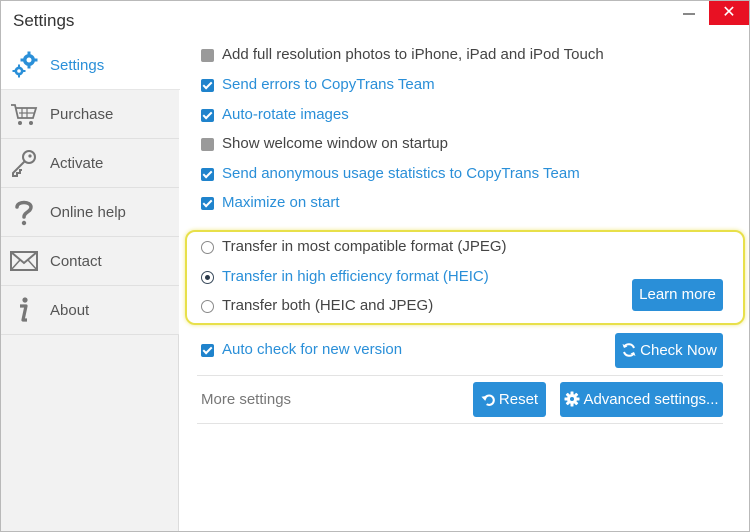 This screenshot has height=532, width=750. Describe the element at coordinates (24, 309) in the screenshot. I see `info-icon` at that location.